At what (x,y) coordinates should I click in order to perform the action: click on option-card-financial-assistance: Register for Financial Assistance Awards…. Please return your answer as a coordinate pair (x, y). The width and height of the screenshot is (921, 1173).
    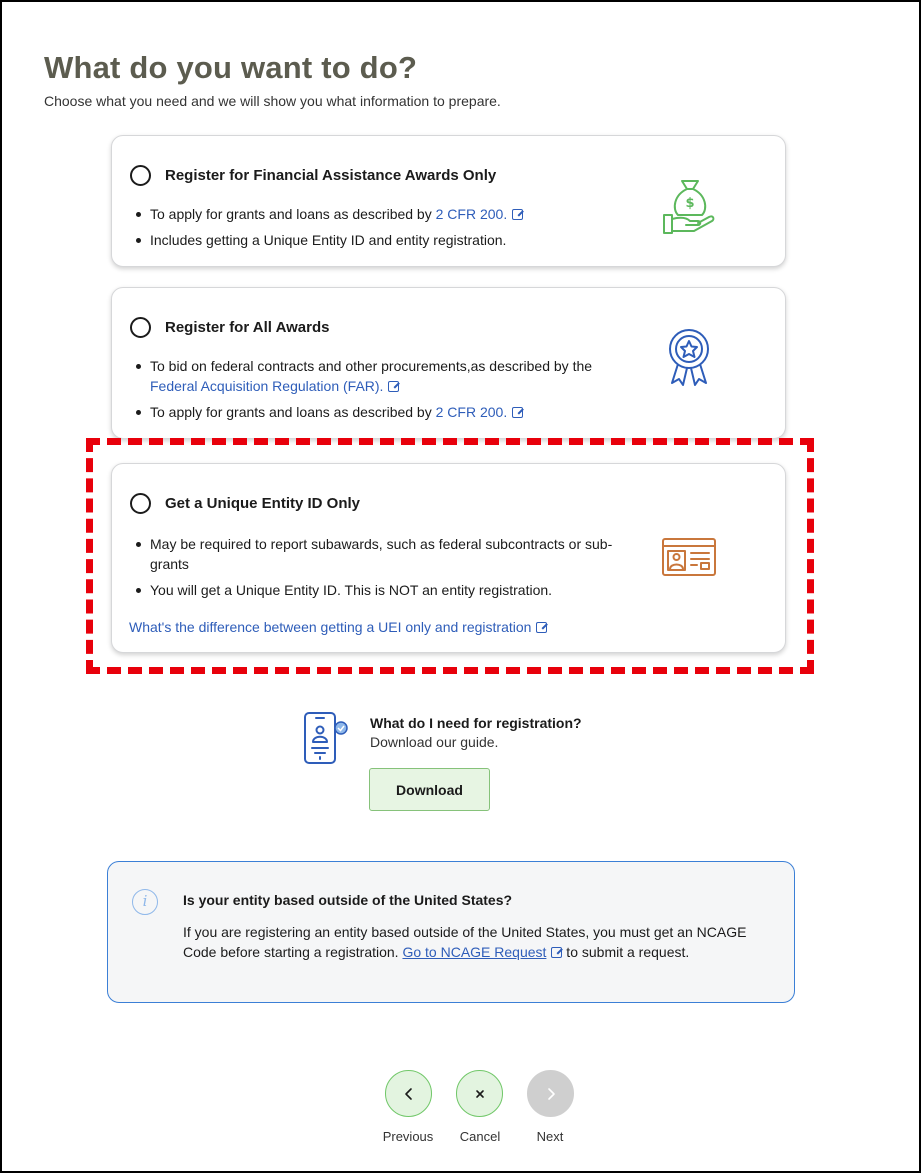
    Looking at the image, I should click on (448, 201).